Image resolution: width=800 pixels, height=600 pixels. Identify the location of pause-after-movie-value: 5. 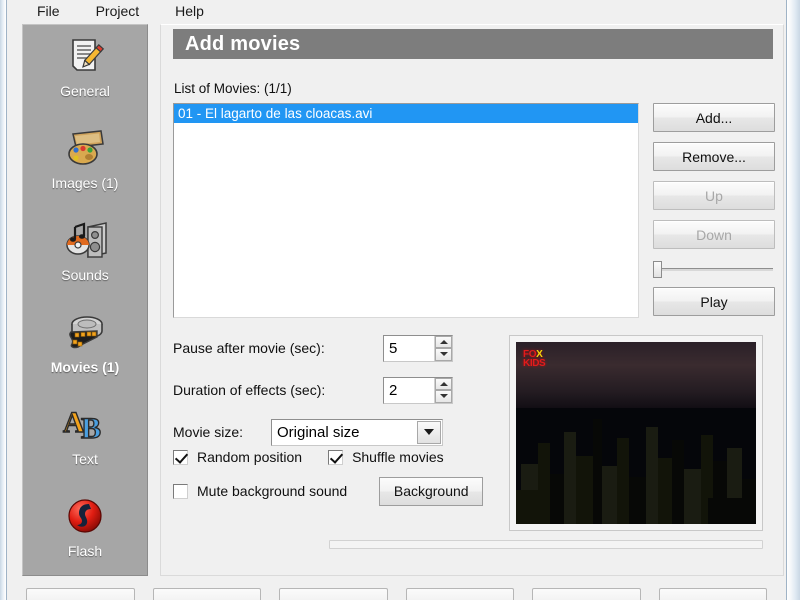
(409, 348).